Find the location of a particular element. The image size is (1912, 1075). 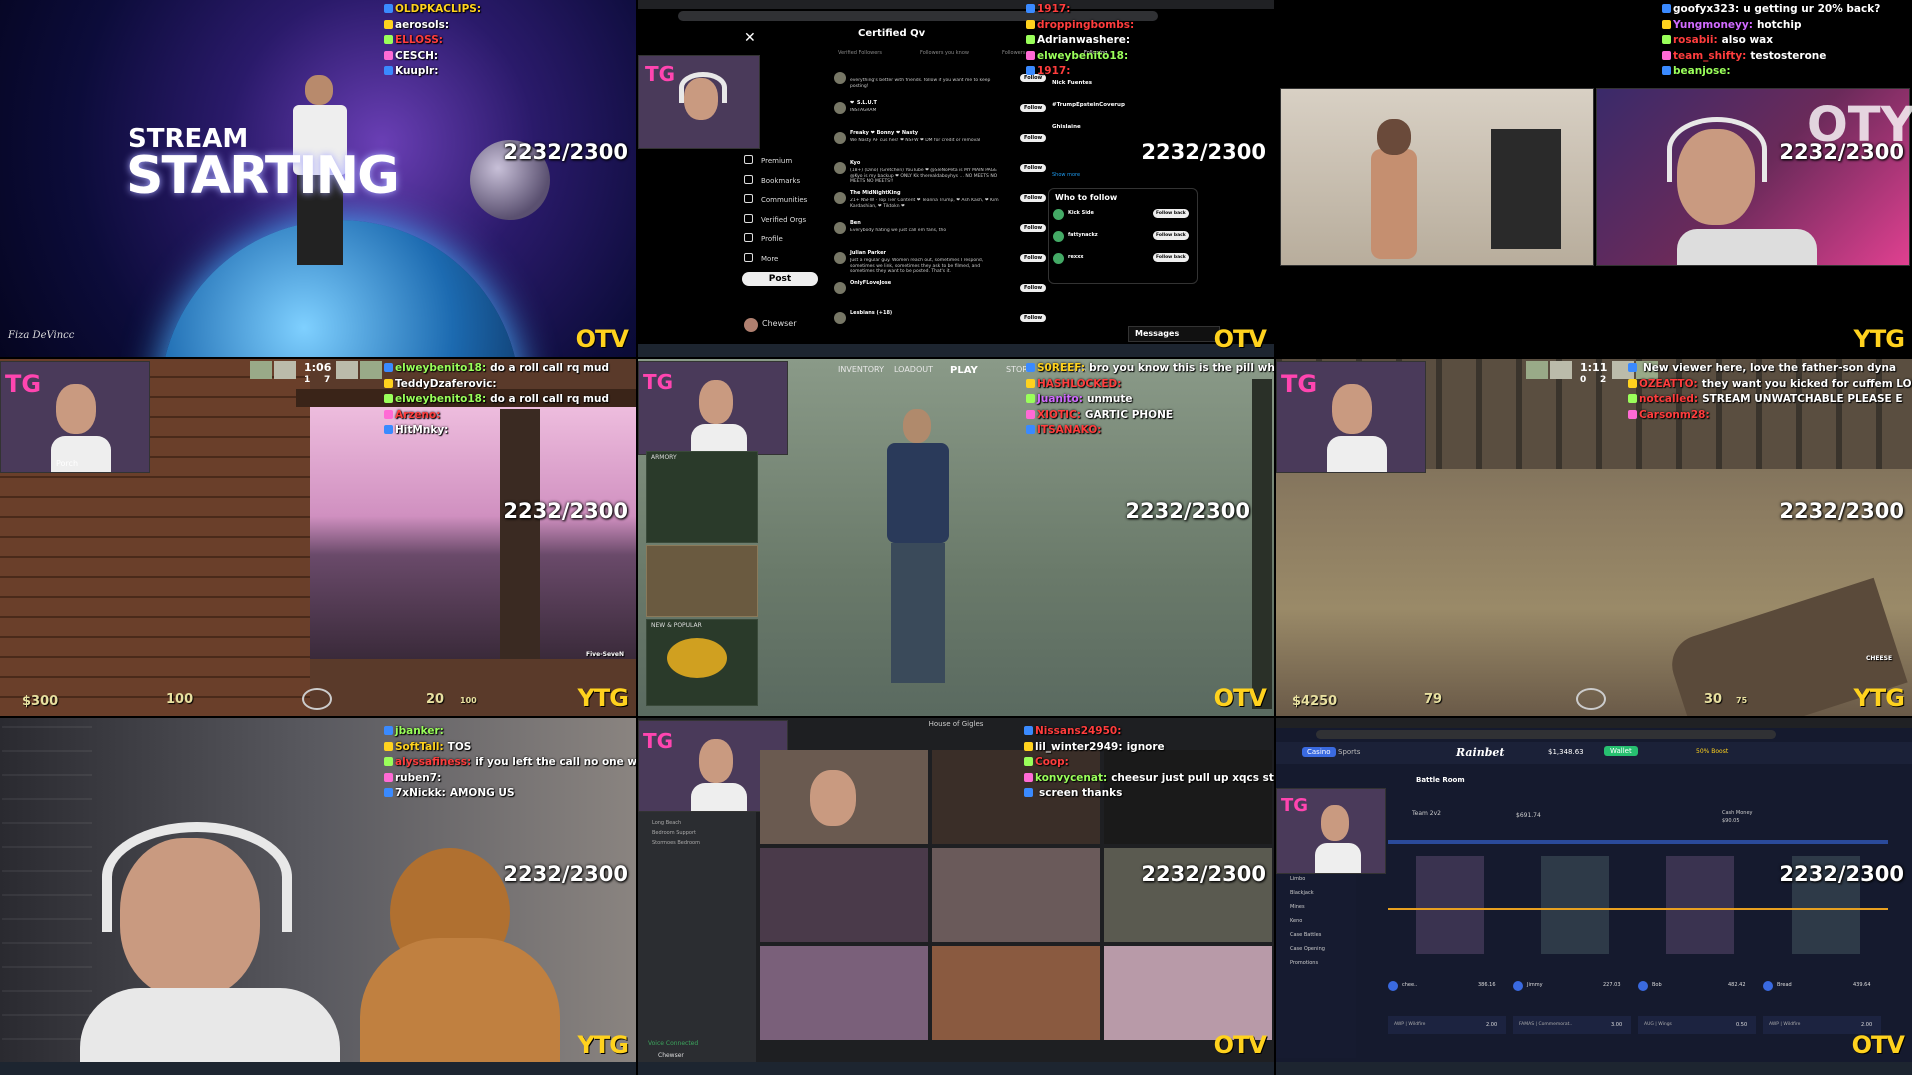

suggestion-row: Kick Side Follow back is located at coordinates (1123, 216).